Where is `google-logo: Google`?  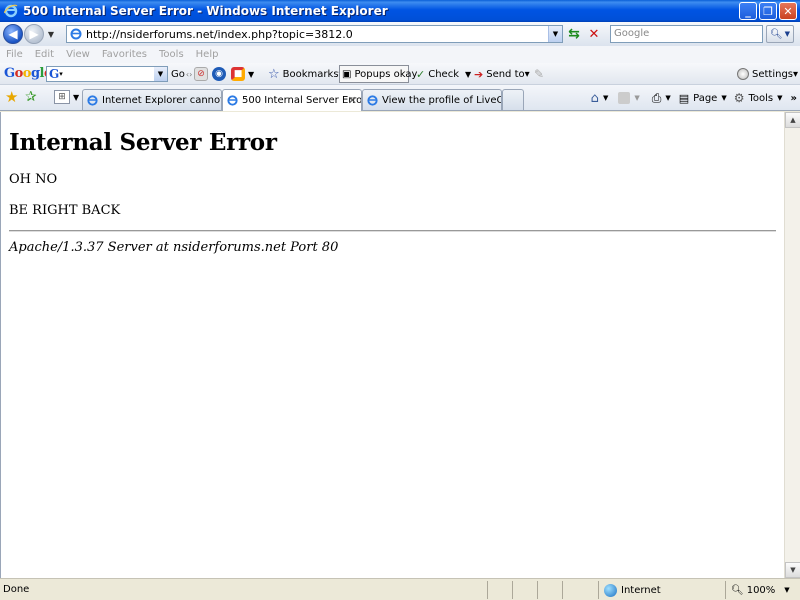
google-logo: Google is located at coordinates (28, 73).